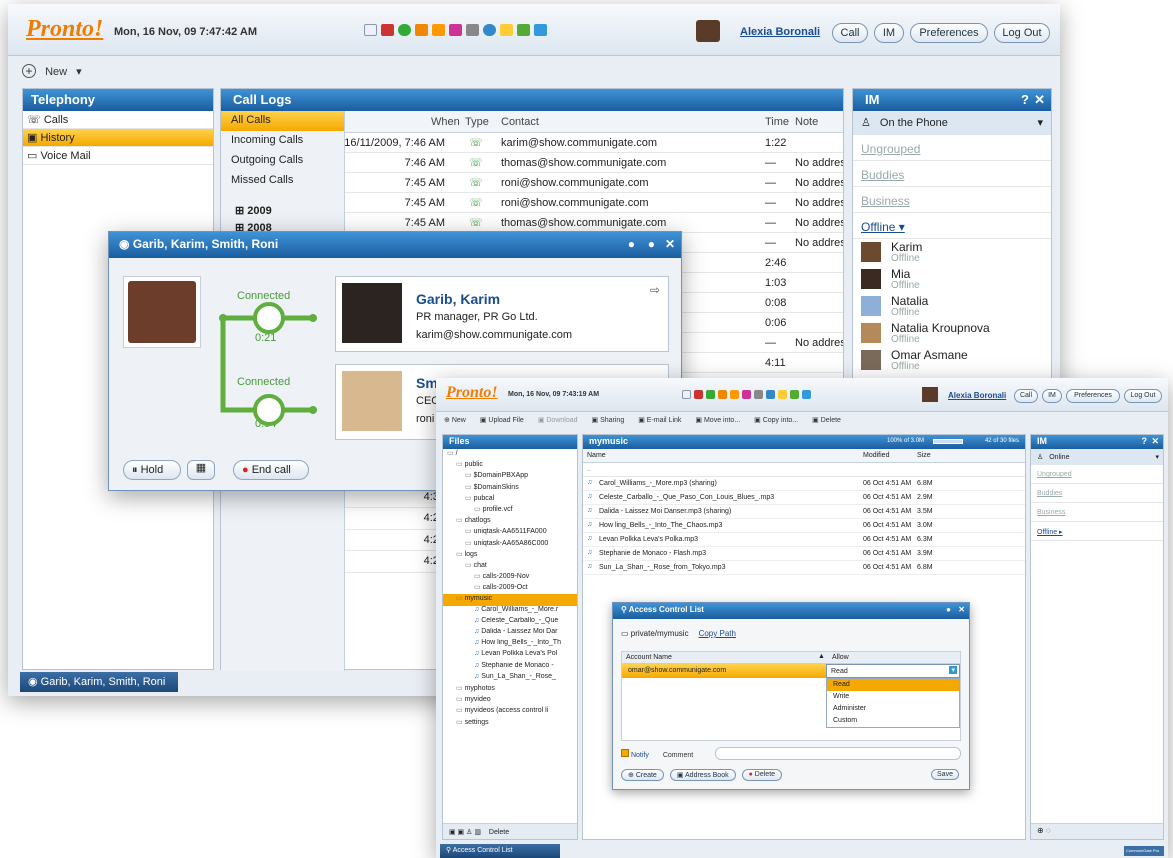 This screenshot has width=1173, height=858. What do you see at coordinates (282, 141) in the screenshot?
I see `filter-incoming-calls: Incoming Calls` at bounding box center [282, 141].